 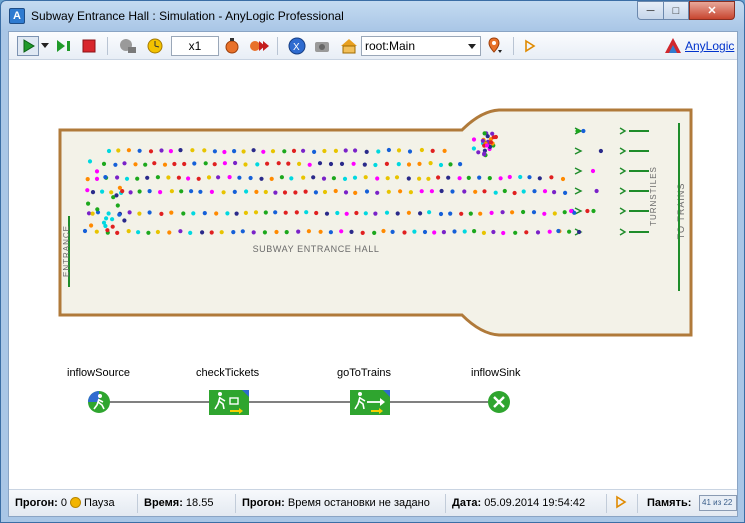 What do you see at coordinates (712, 10) in the screenshot?
I see `close-button: ✕` at bounding box center [712, 10].